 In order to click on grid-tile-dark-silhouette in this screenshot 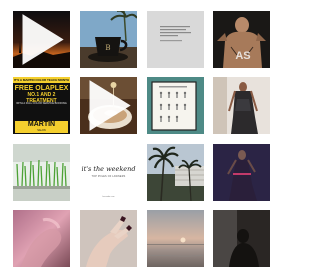, I will do `click(241, 238)`.